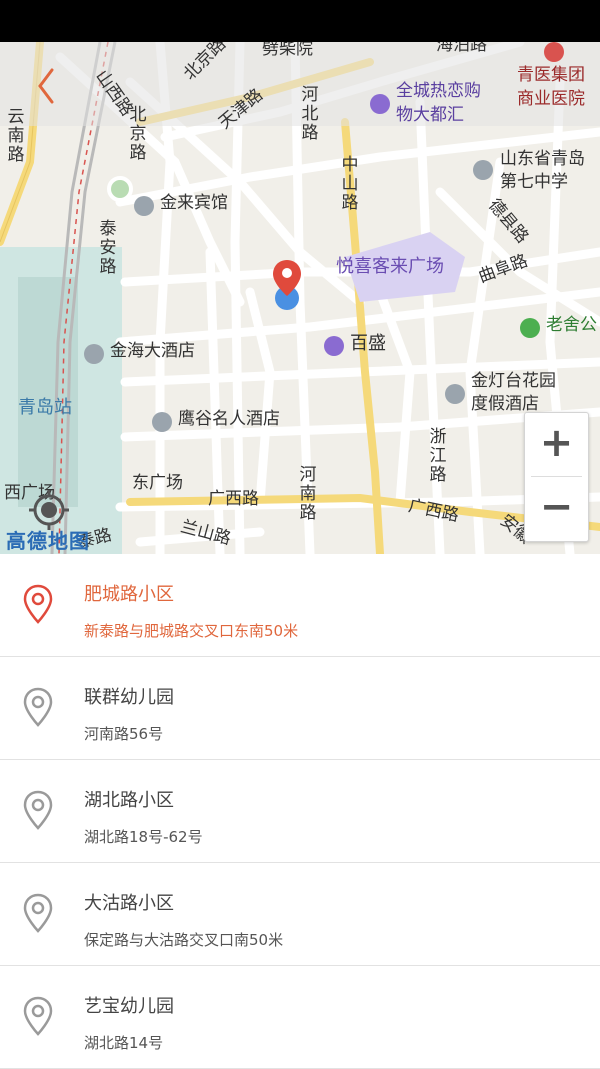 This screenshot has height=1069, width=600. Describe the element at coordinates (287, 50) in the screenshot. I see `map-label: 劈柴院` at that location.